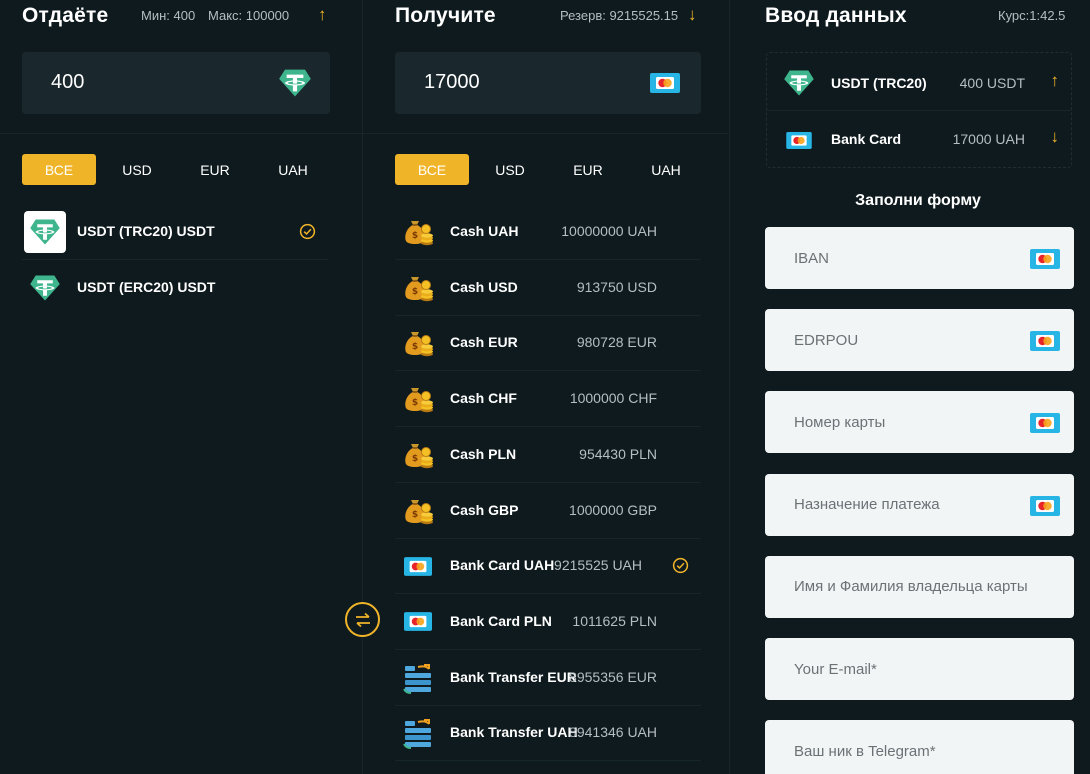 Image resolution: width=1090 pixels, height=774 pixels. What do you see at coordinates (514, 732) in the screenshot?
I see `get-item-name: Bank Transfer UAH` at bounding box center [514, 732].